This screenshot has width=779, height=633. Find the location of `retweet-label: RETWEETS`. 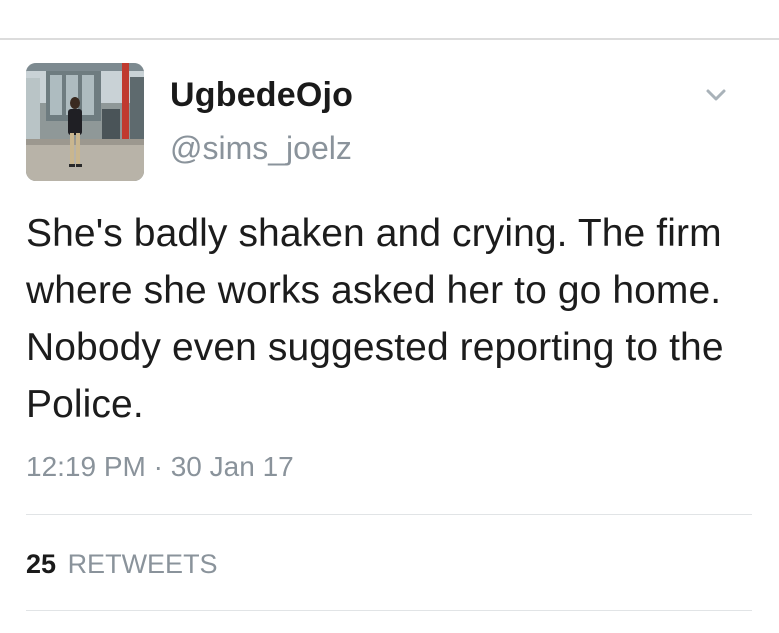

retweet-label: RETWEETS is located at coordinates (142, 564).